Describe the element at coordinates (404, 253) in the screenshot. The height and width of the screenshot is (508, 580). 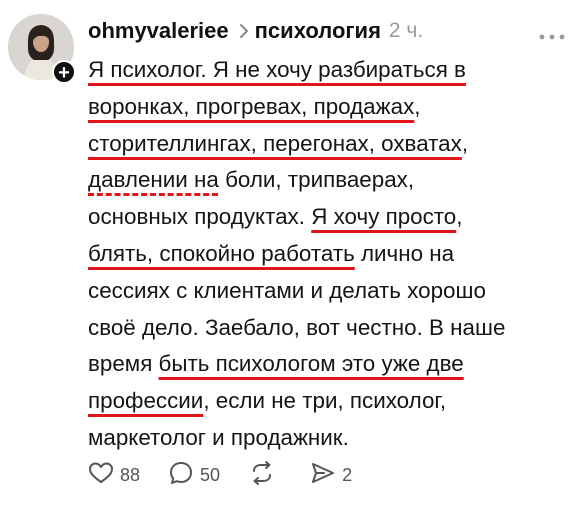
I see `text-segment: лично на` at that location.